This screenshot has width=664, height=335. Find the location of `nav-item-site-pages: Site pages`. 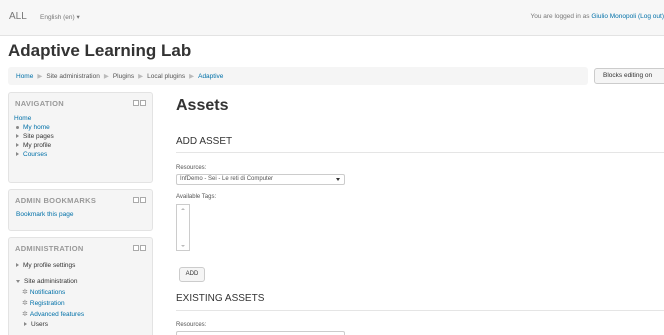

nav-item-site-pages: Site pages is located at coordinates (35, 136).